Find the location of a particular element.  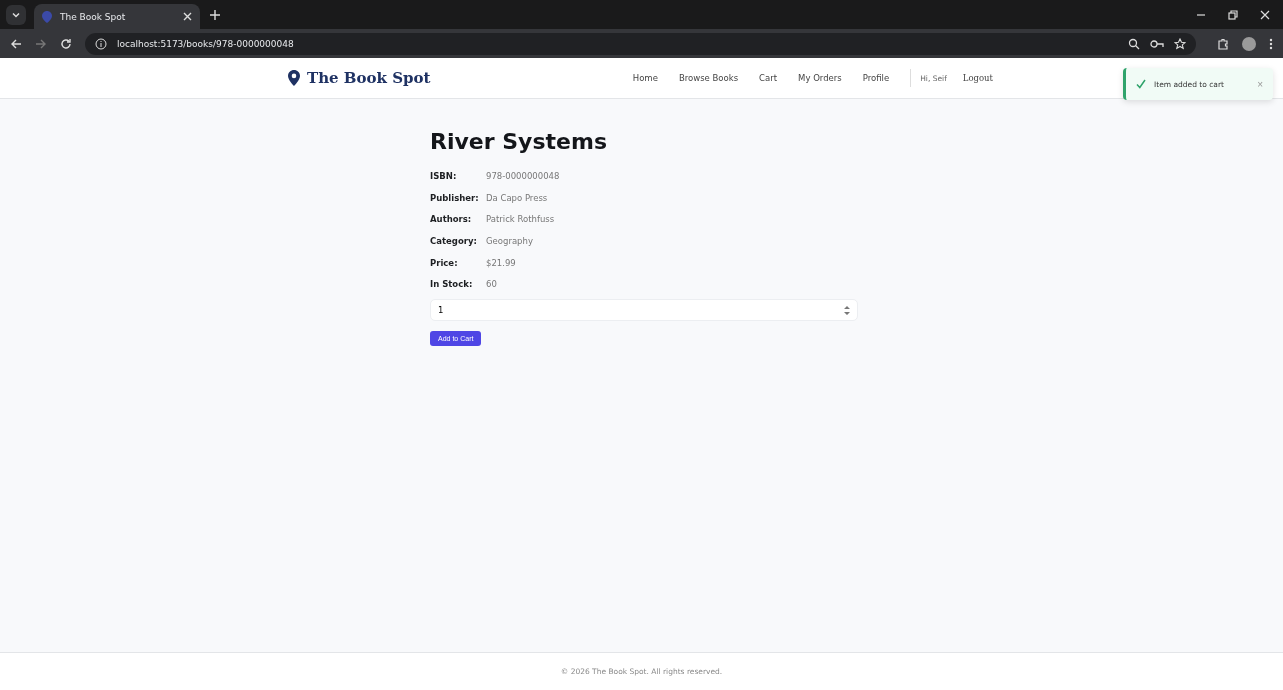

tab-title: The Book Spot is located at coordinates (93, 16).